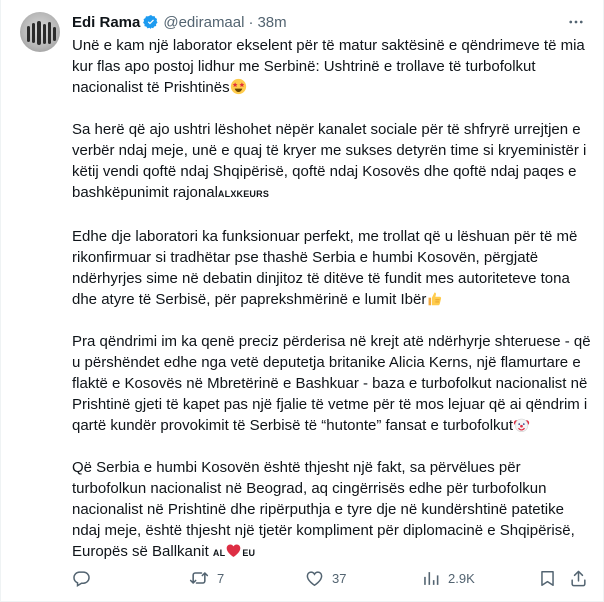 The width and height of the screenshot is (604, 602). I want to click on timestamp: 38m, so click(271, 22).